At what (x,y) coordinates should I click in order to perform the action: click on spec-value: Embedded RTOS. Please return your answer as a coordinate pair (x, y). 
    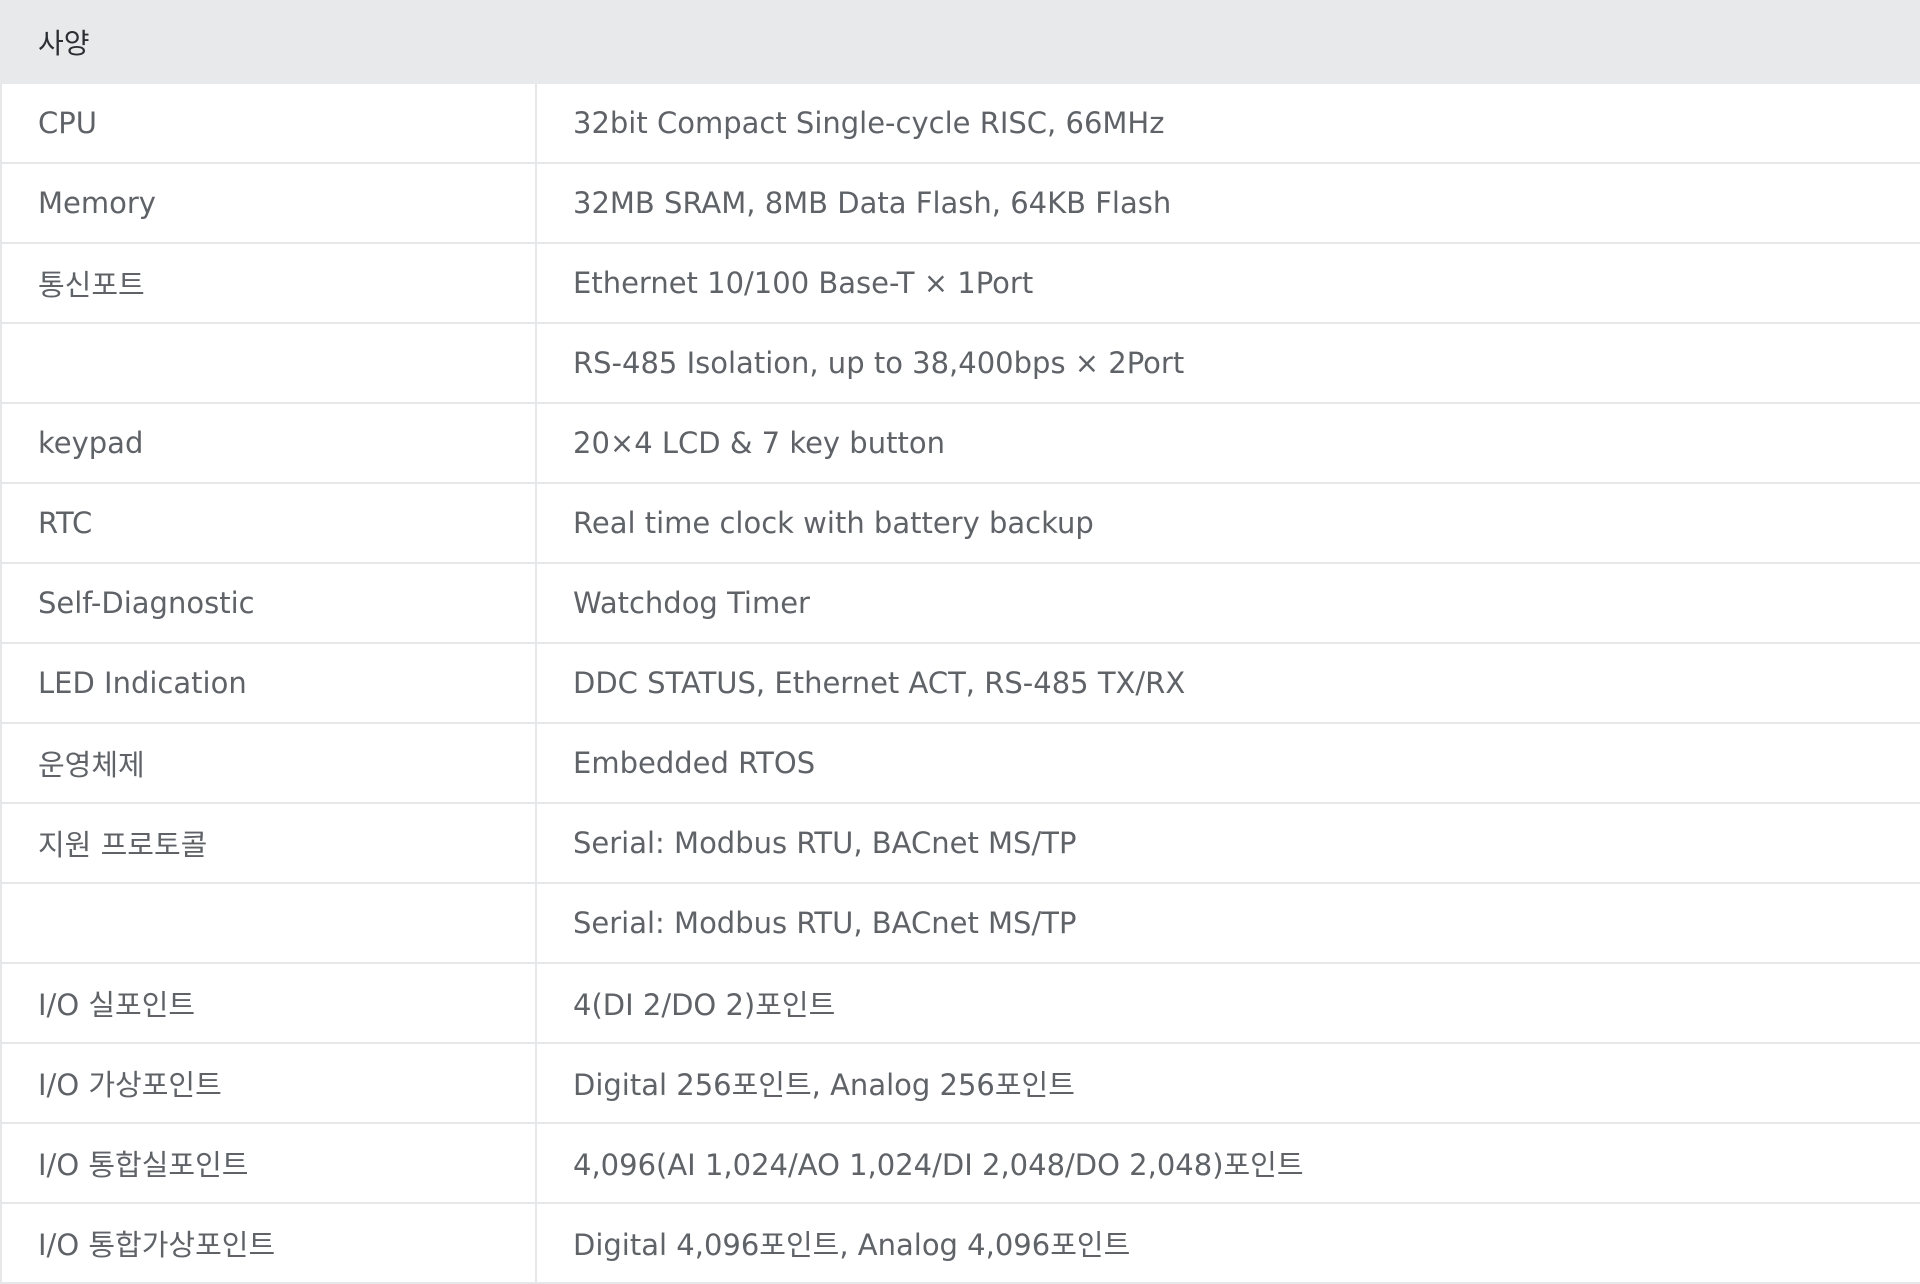
    Looking at the image, I should click on (1227, 763).